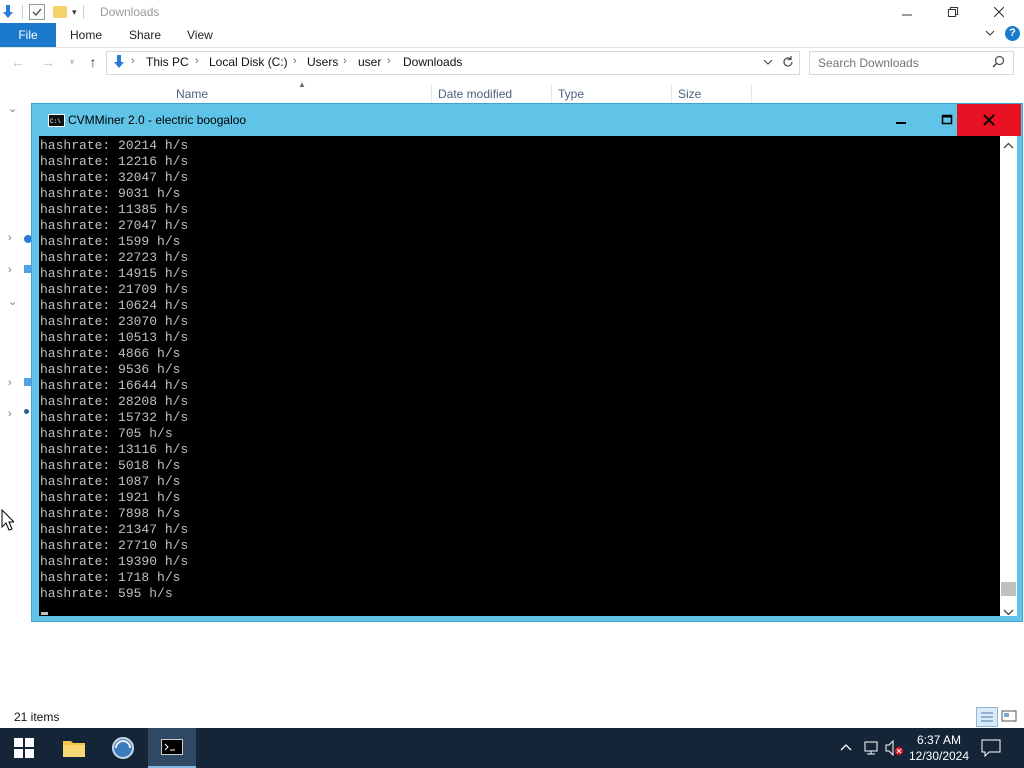 This screenshot has height=768, width=1024. I want to click on console-line: hashrate: 14915 h/s, so click(114, 273).